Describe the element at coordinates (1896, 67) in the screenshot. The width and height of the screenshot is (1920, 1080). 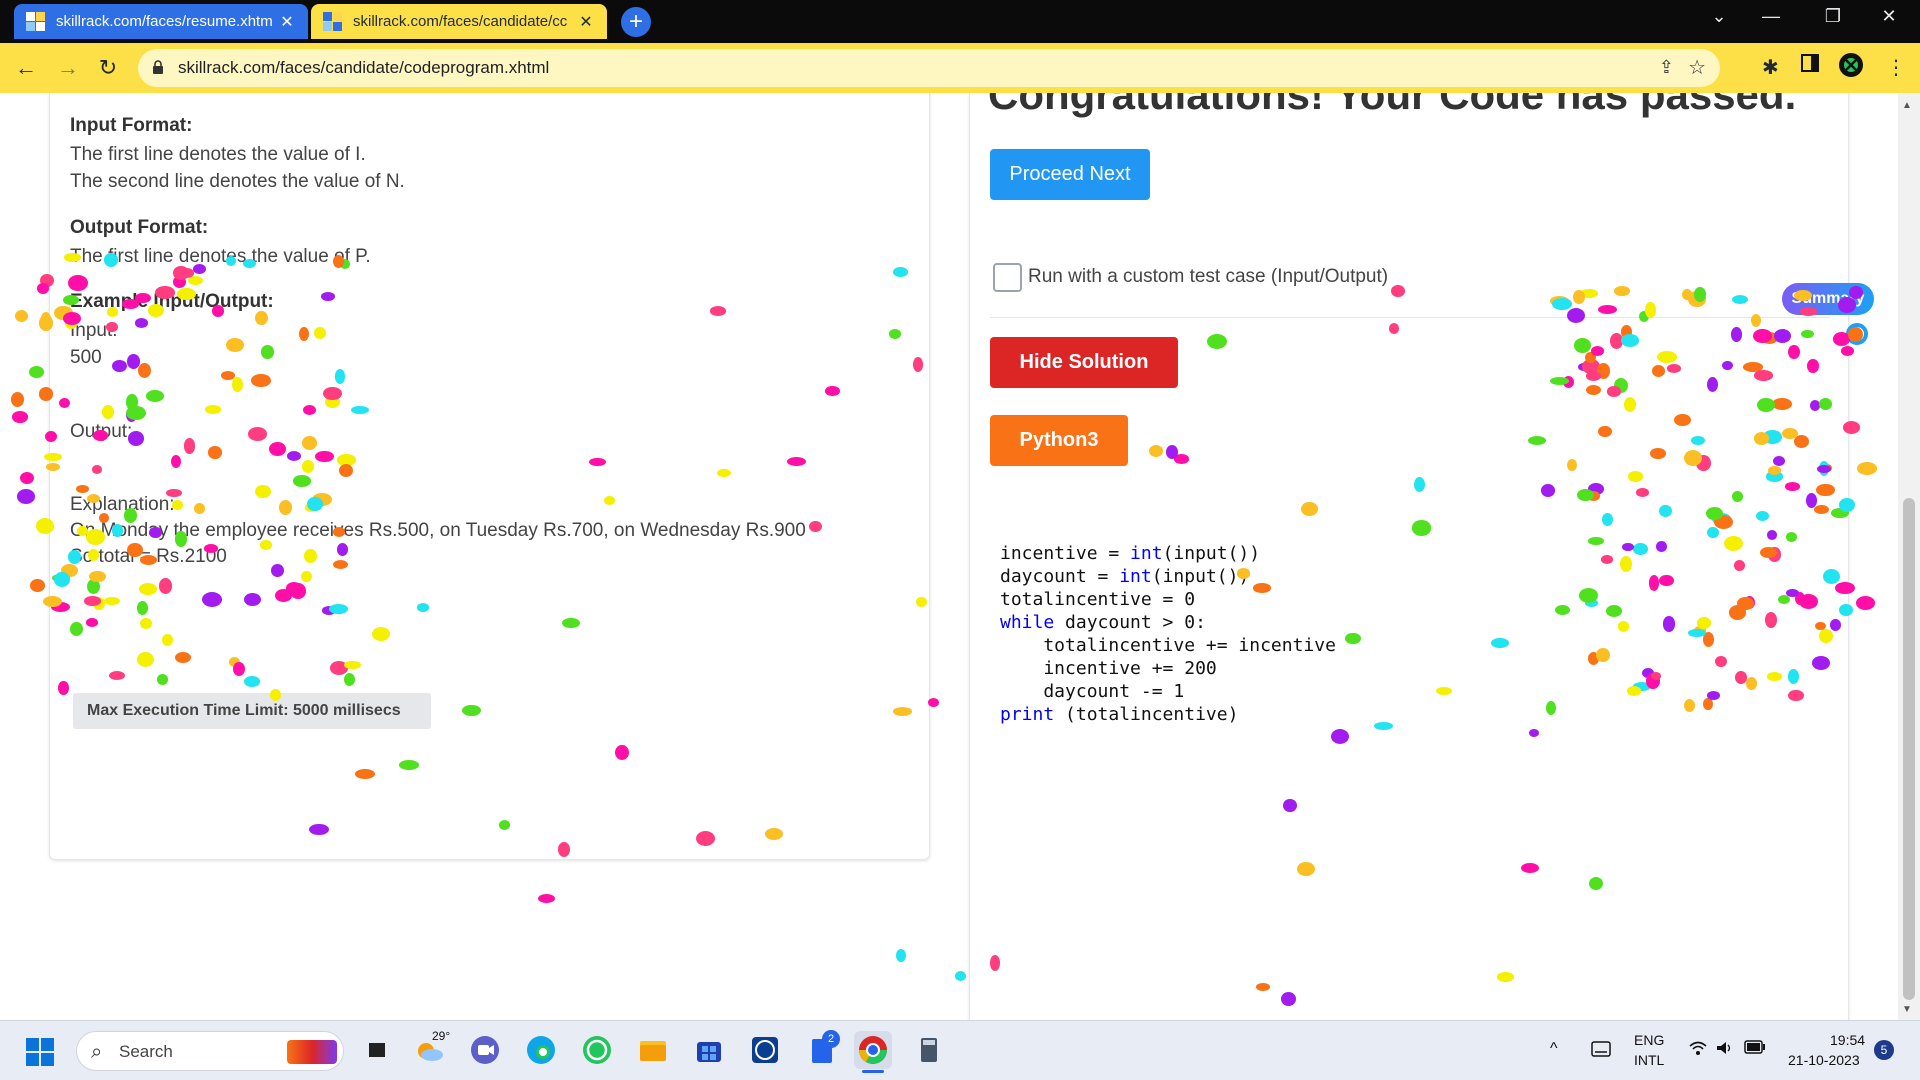
I see `menu-icon: ⋮` at that location.